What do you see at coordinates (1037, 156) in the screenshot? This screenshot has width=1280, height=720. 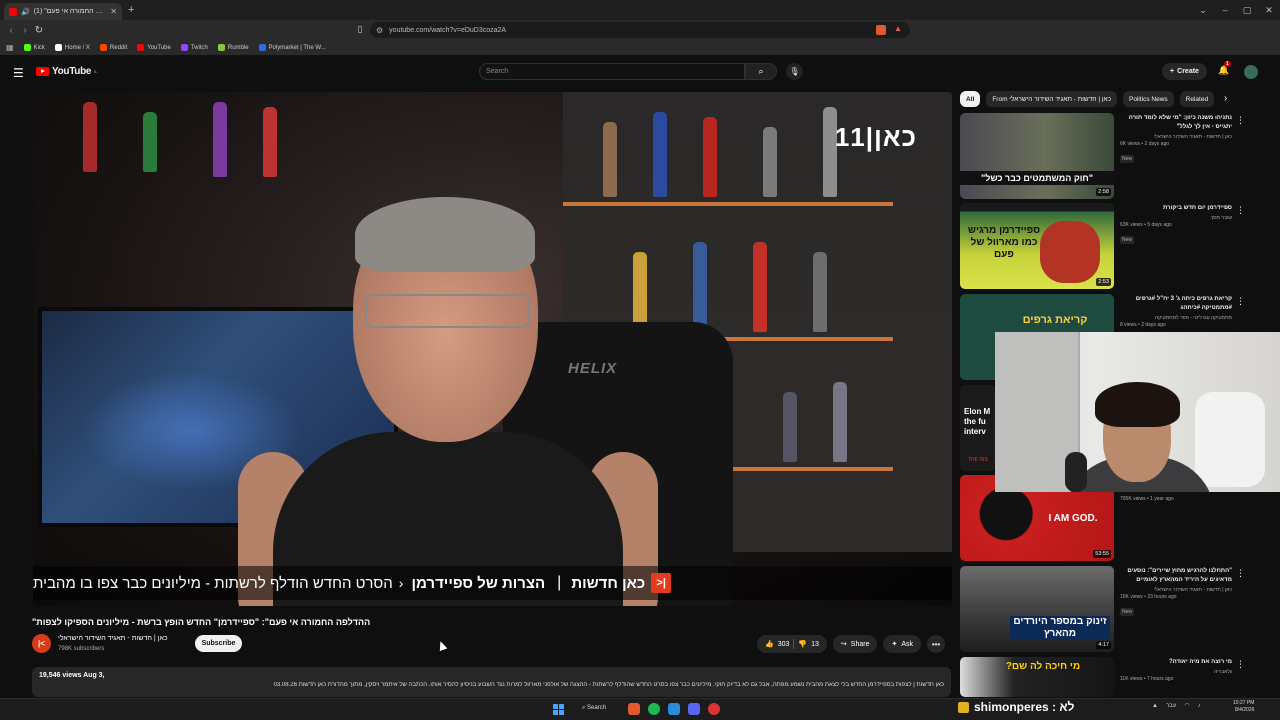 I see `video-thumbnail: "חוק המשתמטים כבר כשל" 2:58` at bounding box center [1037, 156].